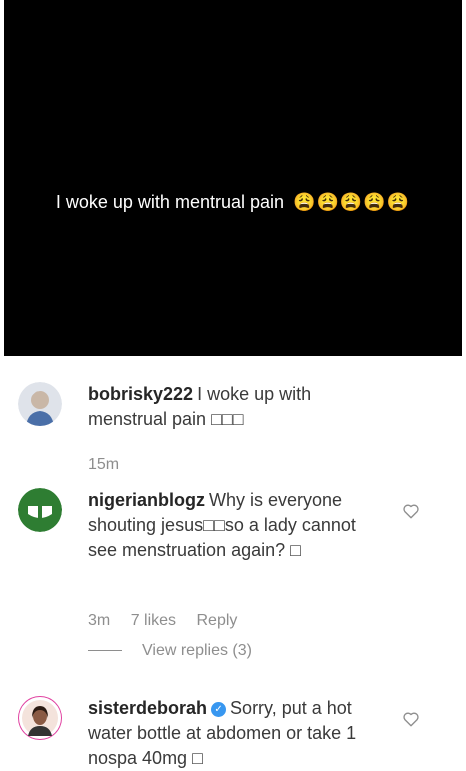 The image size is (466, 771). Describe the element at coordinates (217, 620) in the screenshot. I see `reply-button: Reply` at that location.